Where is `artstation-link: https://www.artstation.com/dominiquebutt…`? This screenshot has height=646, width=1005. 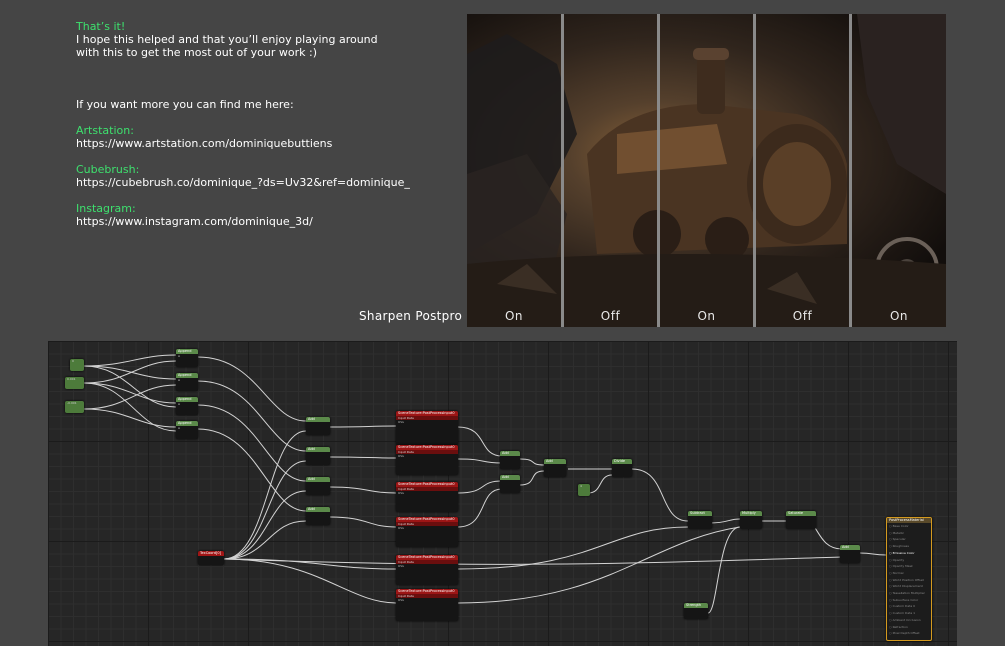 artstation-link: https://www.artstation.com/dominiquebutt… is located at coordinates (243, 143).